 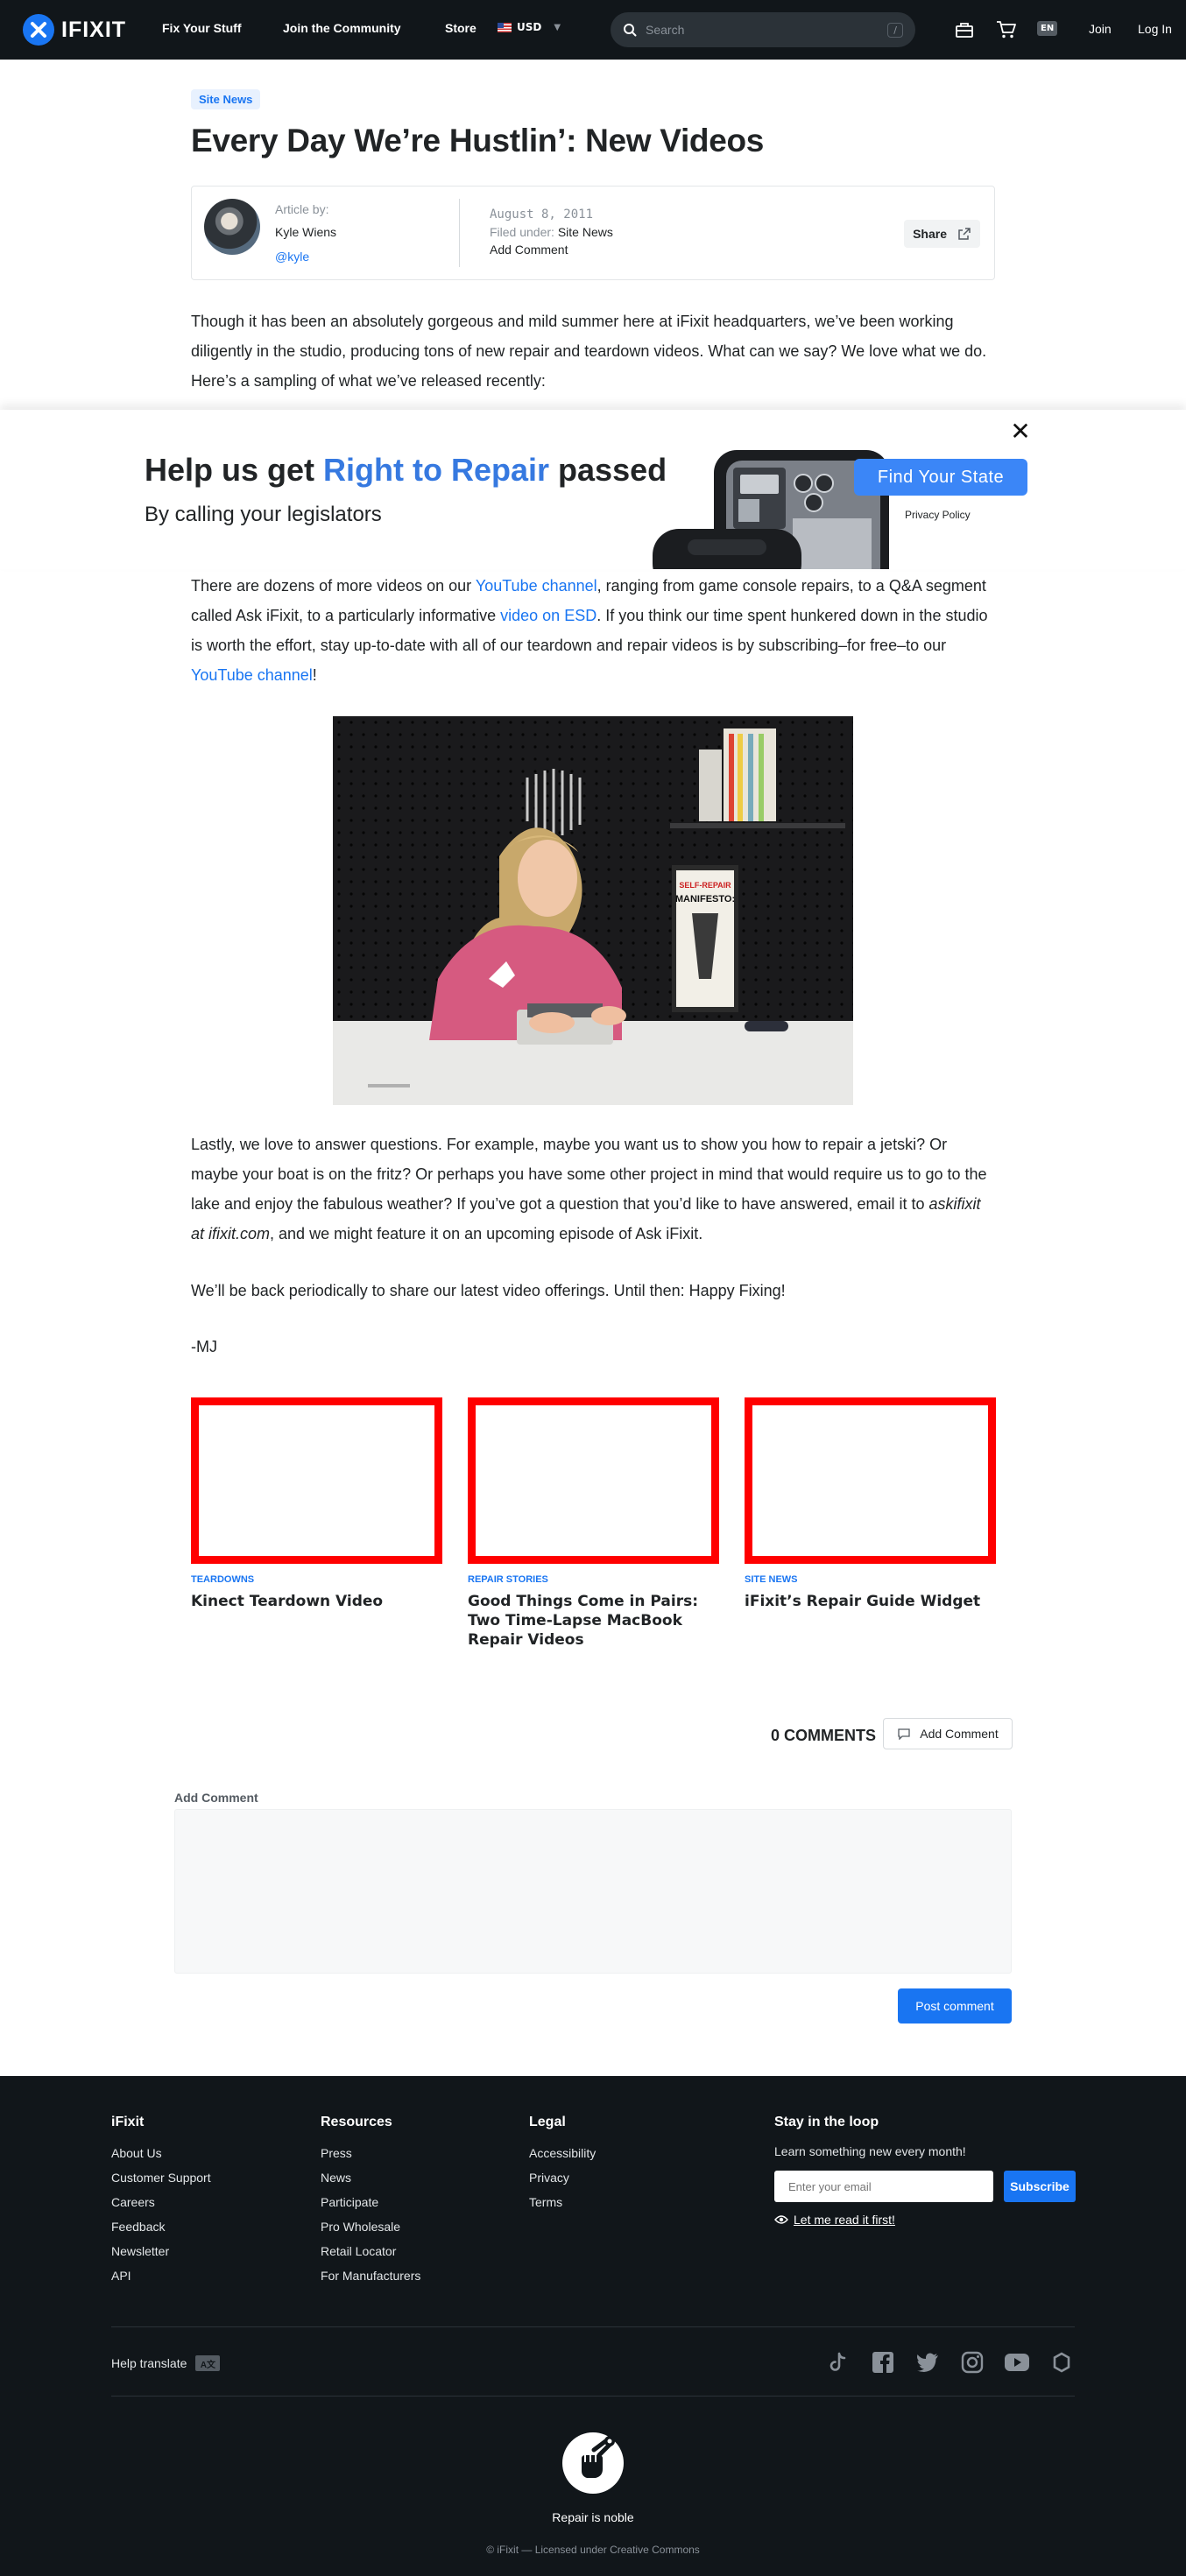 I want to click on meta-divider, so click(x=459, y=233).